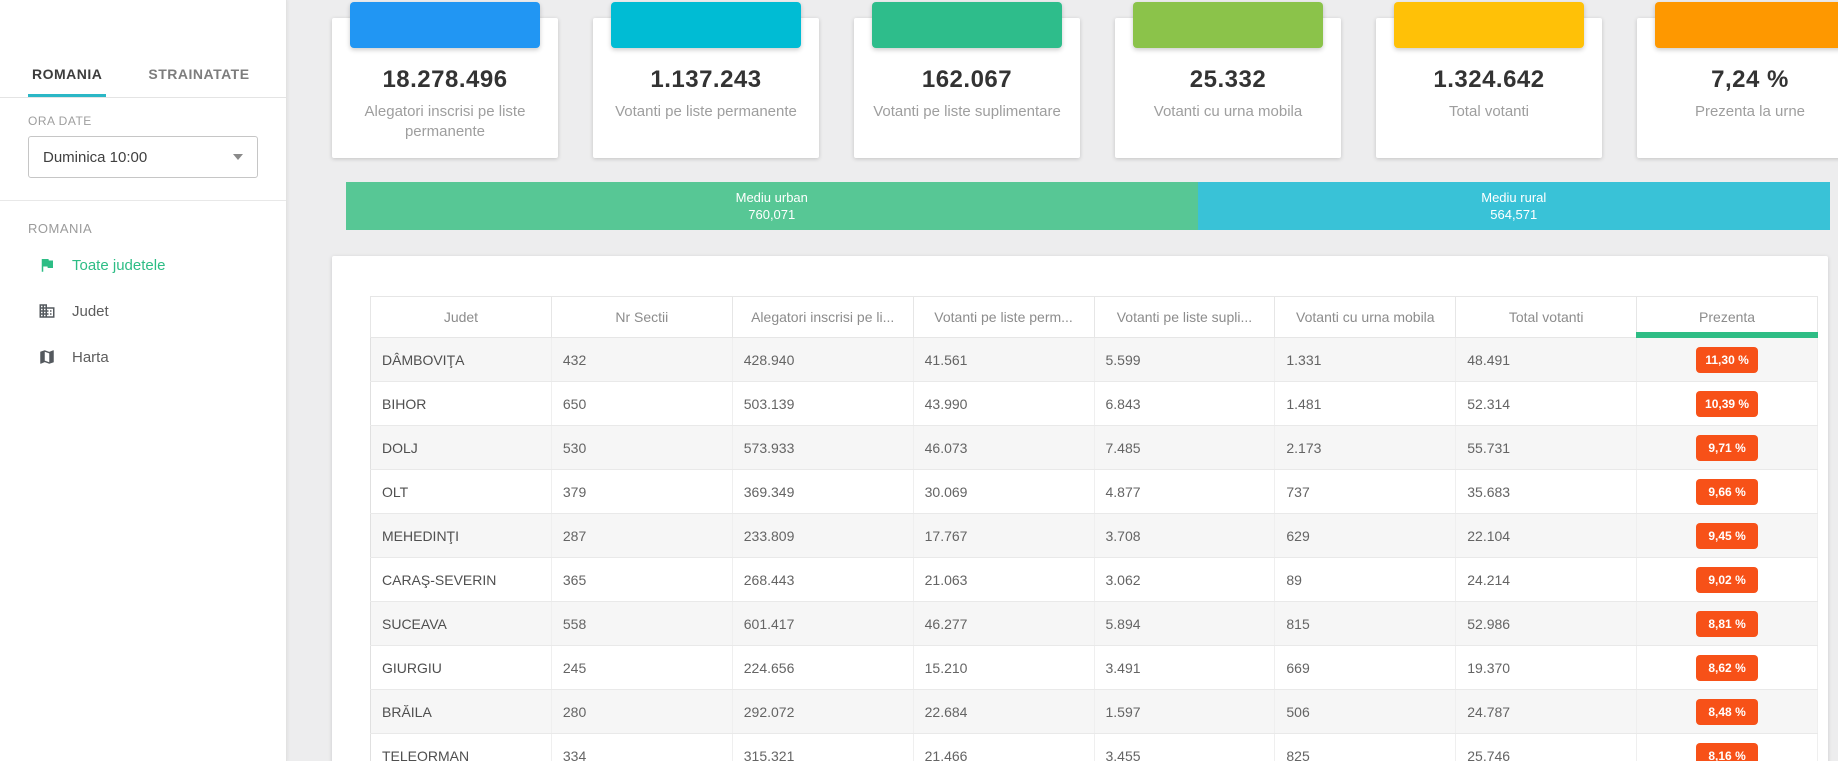  I want to click on cell-judet: GIURGIU, so click(461, 667).